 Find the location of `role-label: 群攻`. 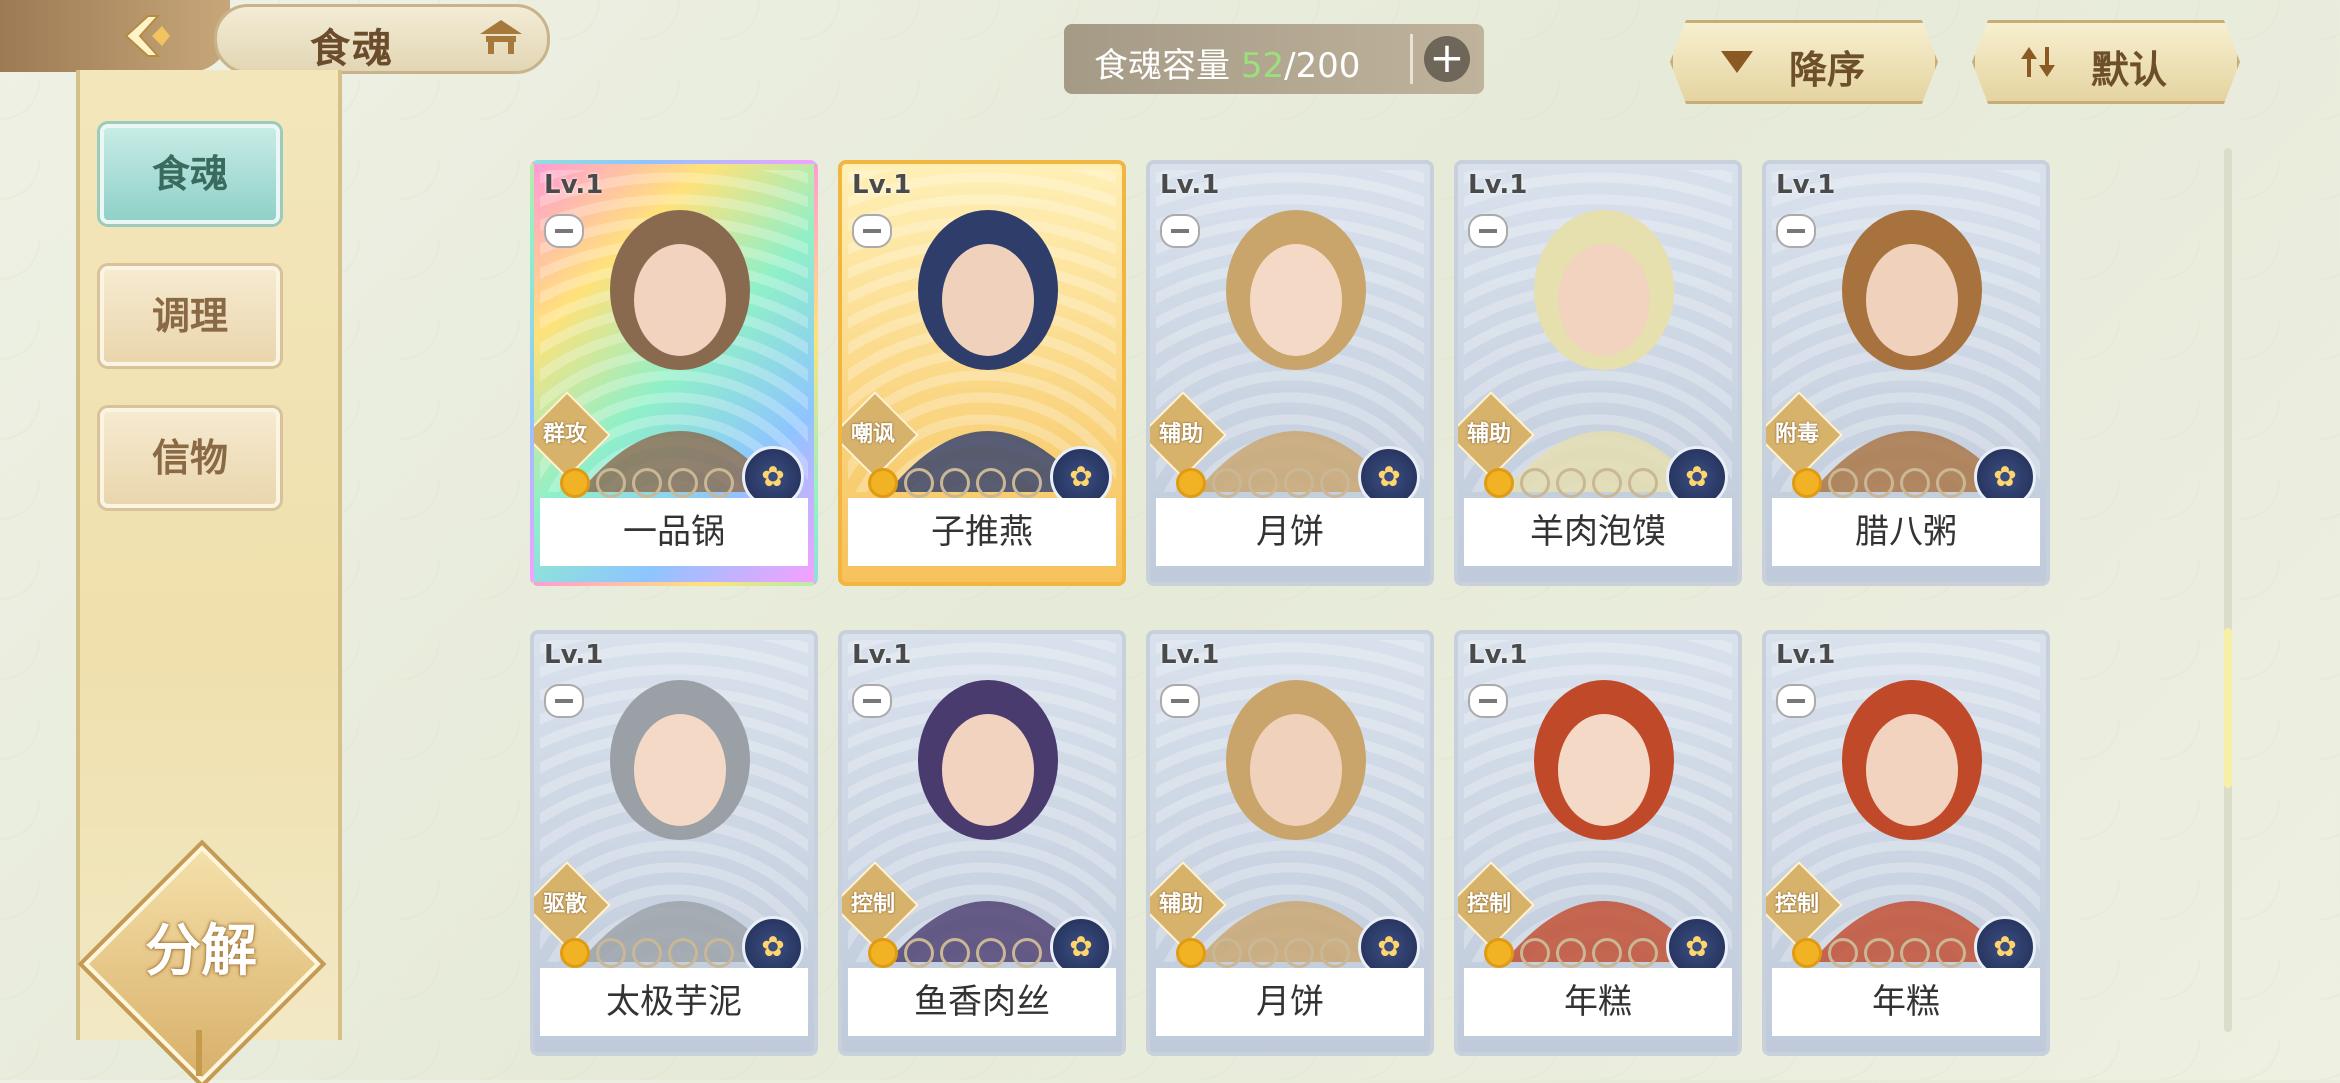

role-label: 群攻 is located at coordinates (564, 434).